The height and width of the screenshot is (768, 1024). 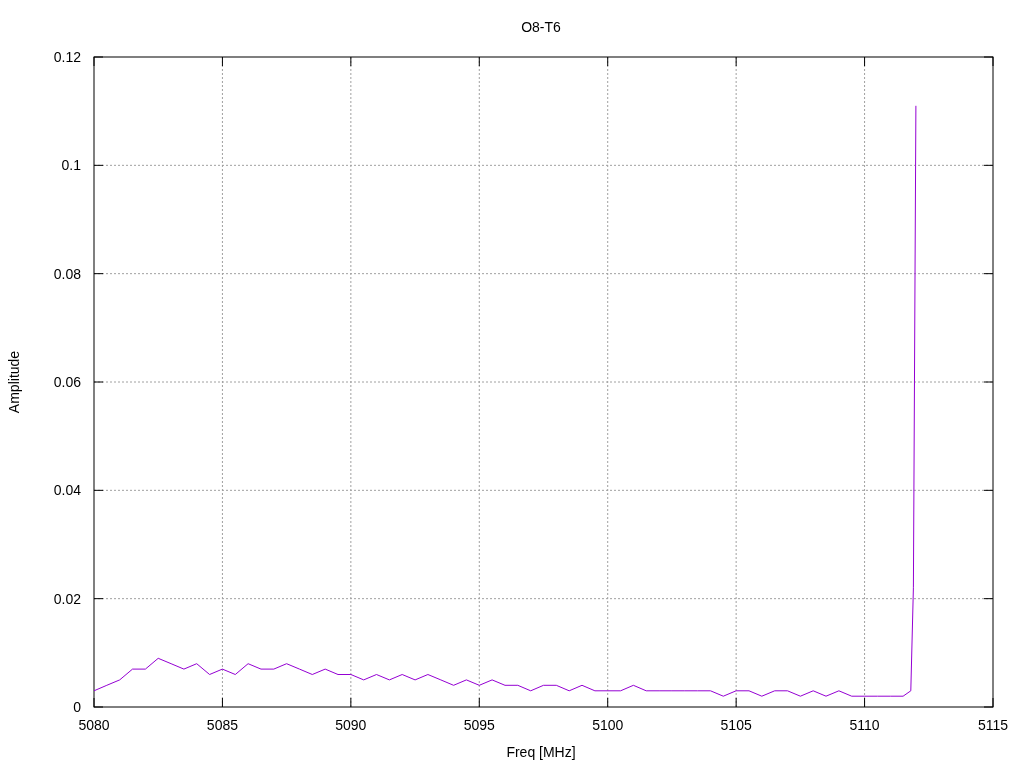 What do you see at coordinates (222, 725) in the screenshot?
I see `x-tick-label: 5085` at bounding box center [222, 725].